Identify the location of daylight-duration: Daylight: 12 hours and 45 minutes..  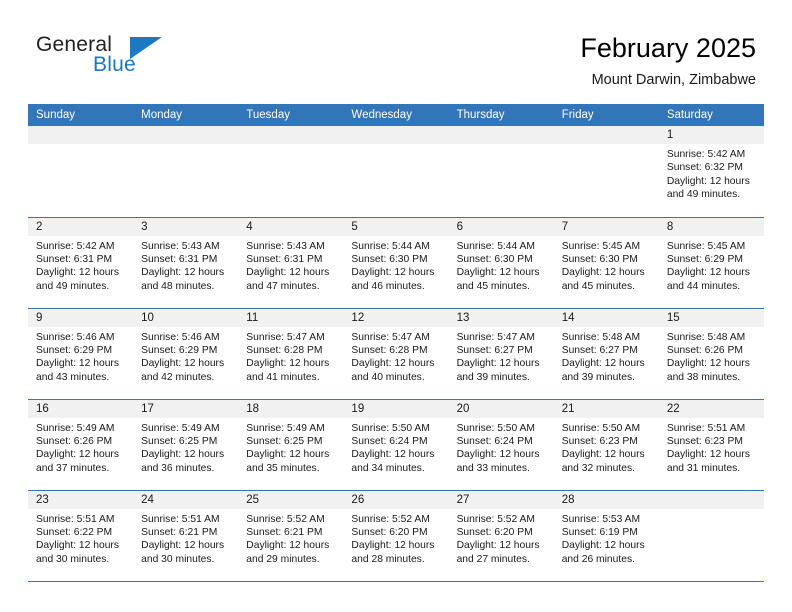
(498, 279).